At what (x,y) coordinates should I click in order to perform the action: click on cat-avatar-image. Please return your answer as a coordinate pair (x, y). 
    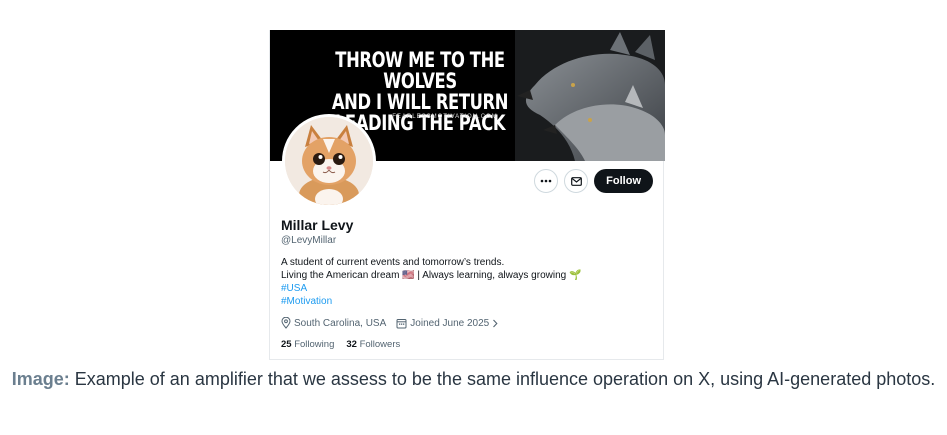
    Looking at the image, I should click on (329, 161).